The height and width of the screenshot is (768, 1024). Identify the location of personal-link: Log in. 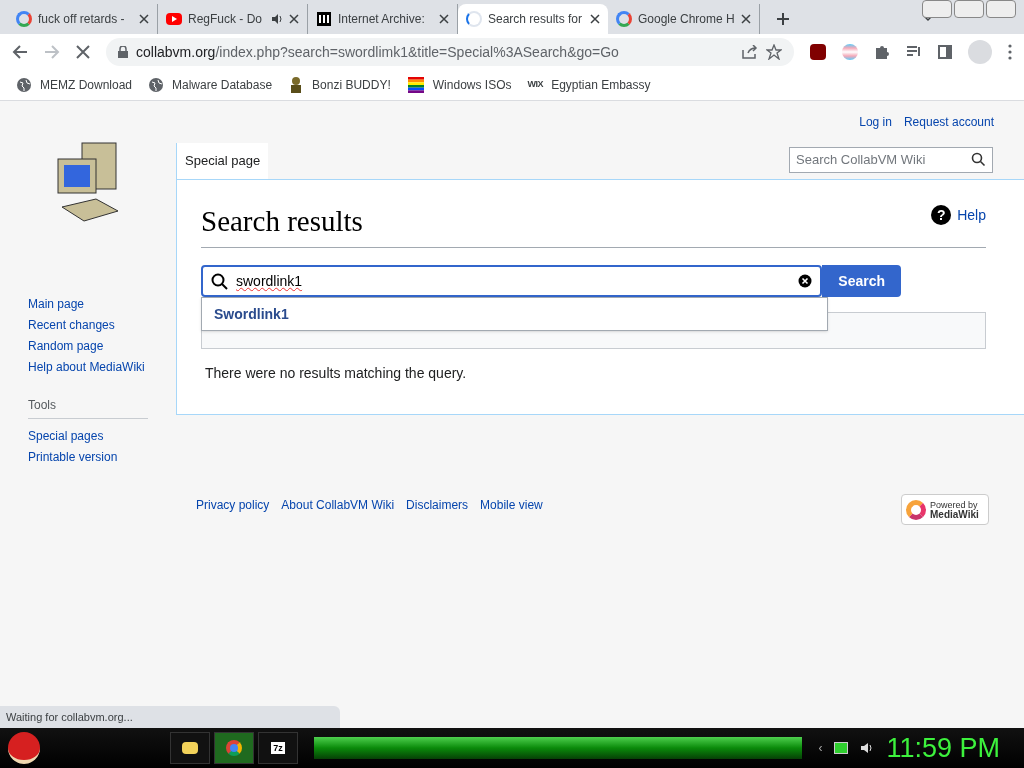
(875, 122).